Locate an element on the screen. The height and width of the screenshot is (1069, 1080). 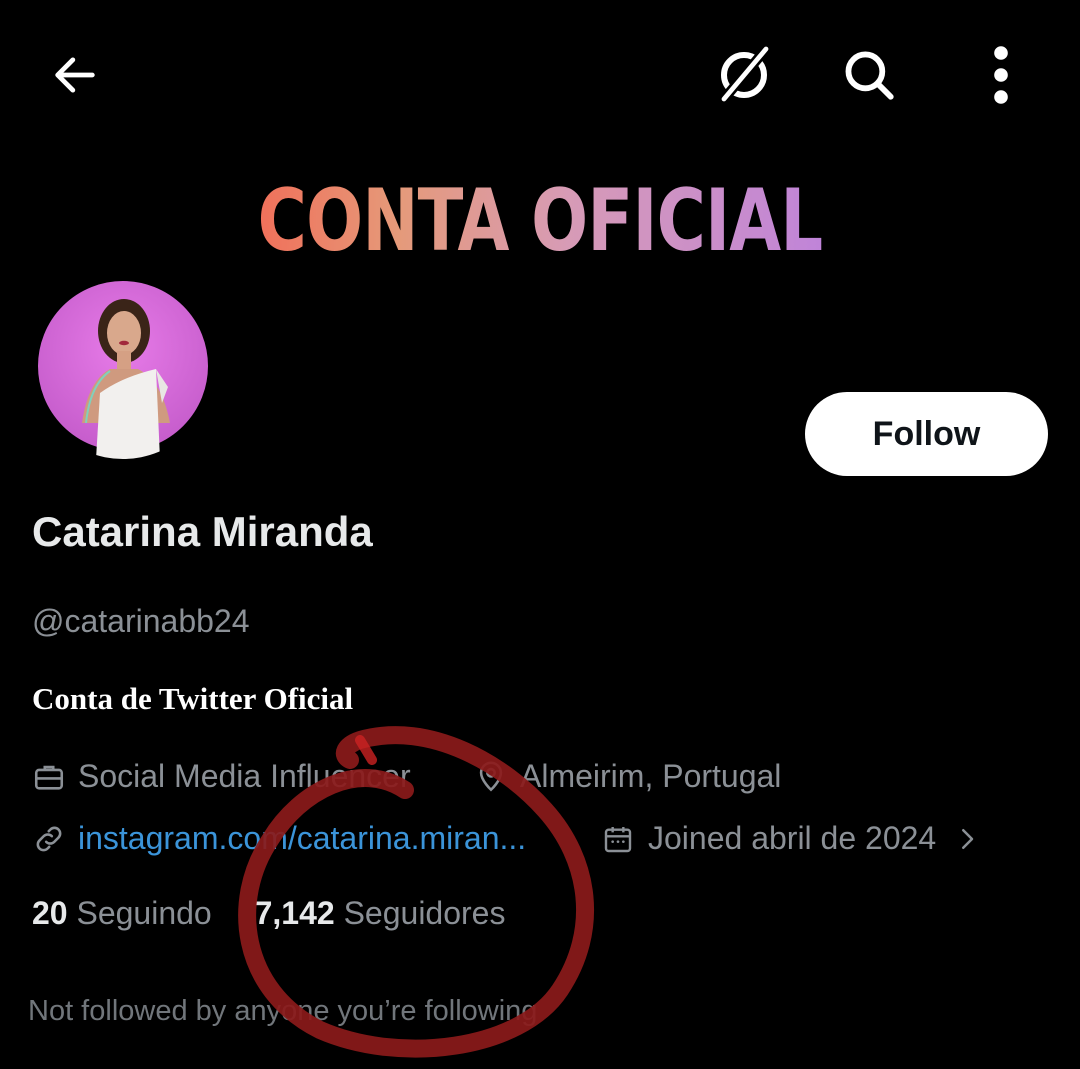
grok-icon is located at coordinates (745, 74).